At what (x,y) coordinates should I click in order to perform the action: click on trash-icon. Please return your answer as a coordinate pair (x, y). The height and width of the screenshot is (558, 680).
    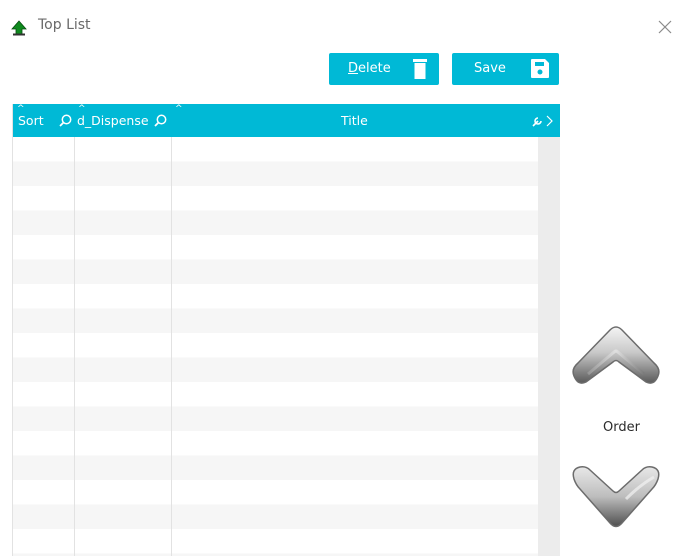
    Looking at the image, I should click on (420, 69).